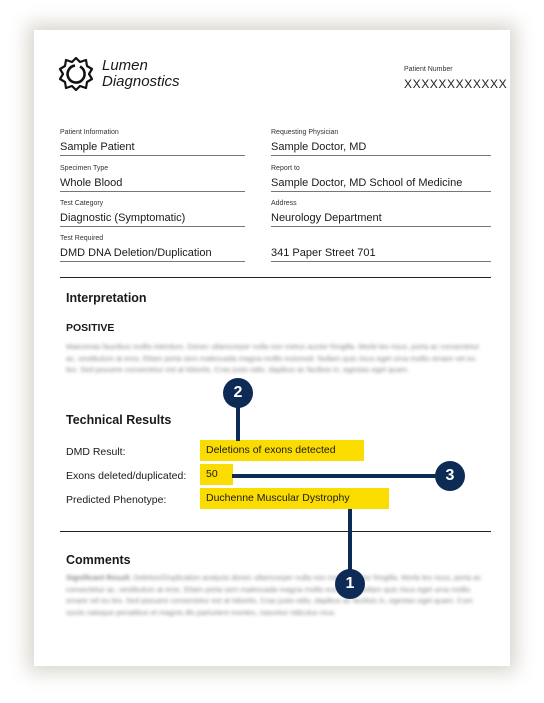 This screenshot has height=703, width=544. I want to click on callout-badge-2: 2, so click(238, 393).